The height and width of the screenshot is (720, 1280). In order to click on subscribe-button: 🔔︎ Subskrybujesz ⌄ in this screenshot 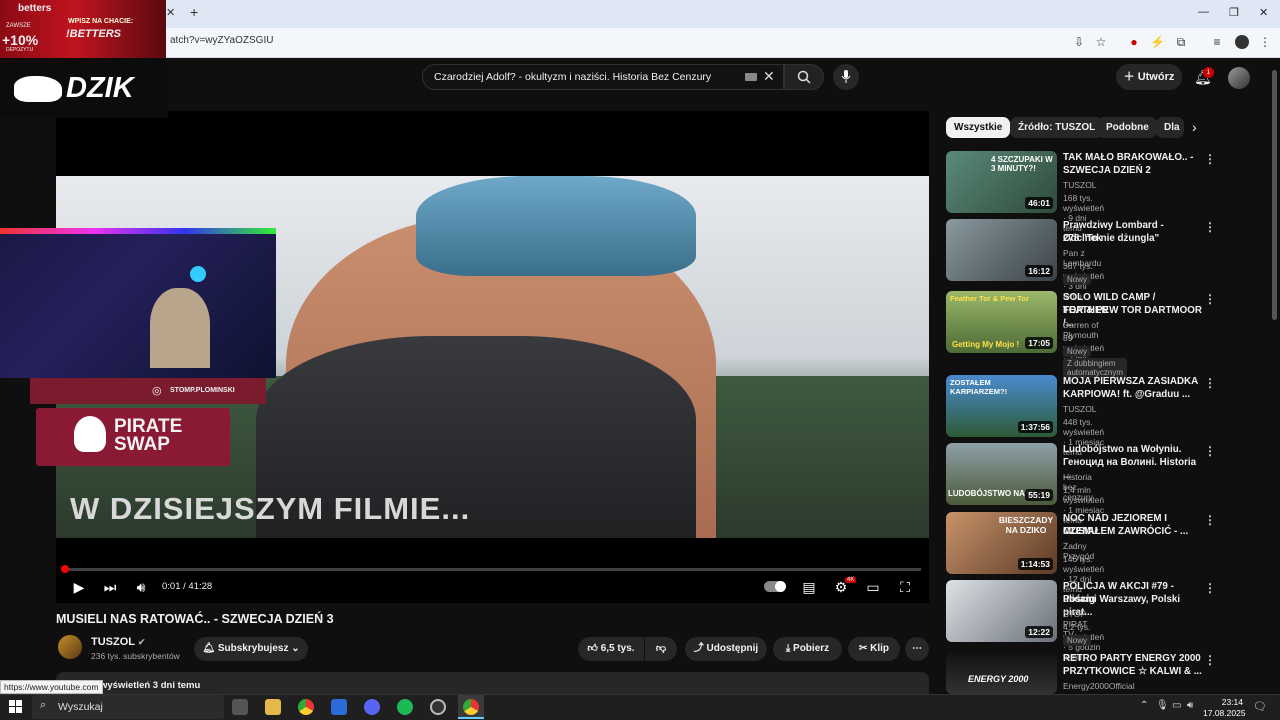, I will do `click(251, 649)`.